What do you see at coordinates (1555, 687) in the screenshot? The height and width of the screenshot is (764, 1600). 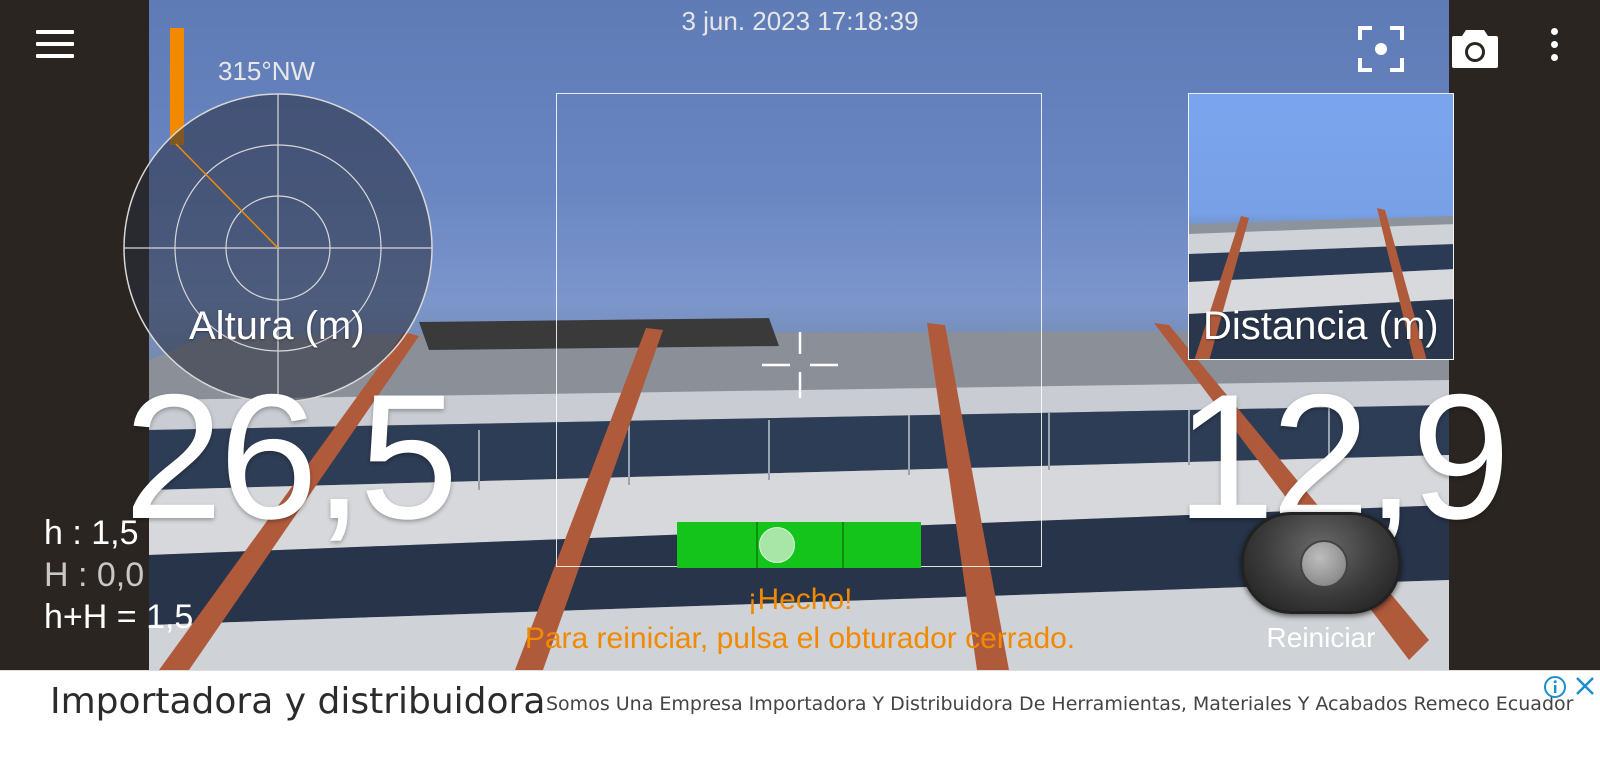 I see `info-icon` at bounding box center [1555, 687].